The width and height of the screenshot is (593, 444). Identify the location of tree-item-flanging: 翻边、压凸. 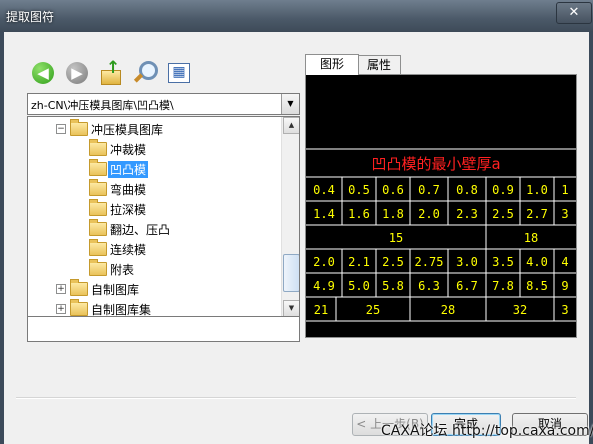
(155, 229).